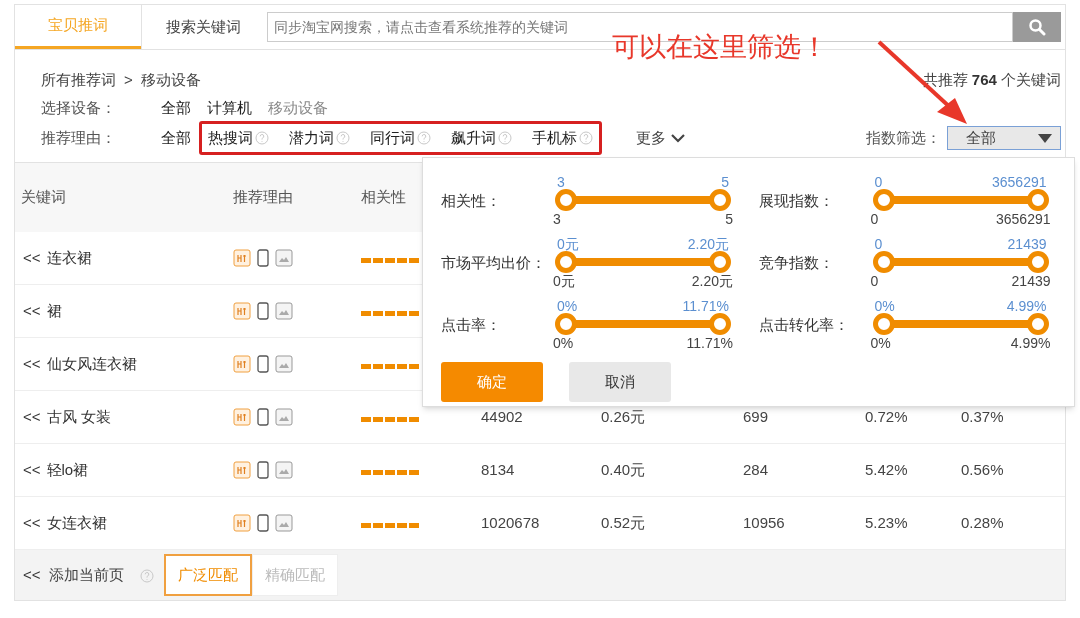 The image size is (1080, 618). I want to click on slider-max-label: 21439, so click(1031, 281).